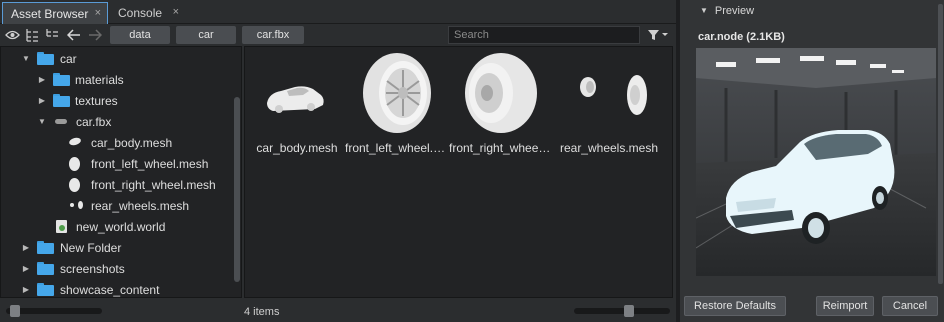 Image resolution: width=944 pixels, height=322 pixels. Describe the element at coordinates (501, 93) in the screenshot. I see `front-right-wheel-thumbnail` at that location.